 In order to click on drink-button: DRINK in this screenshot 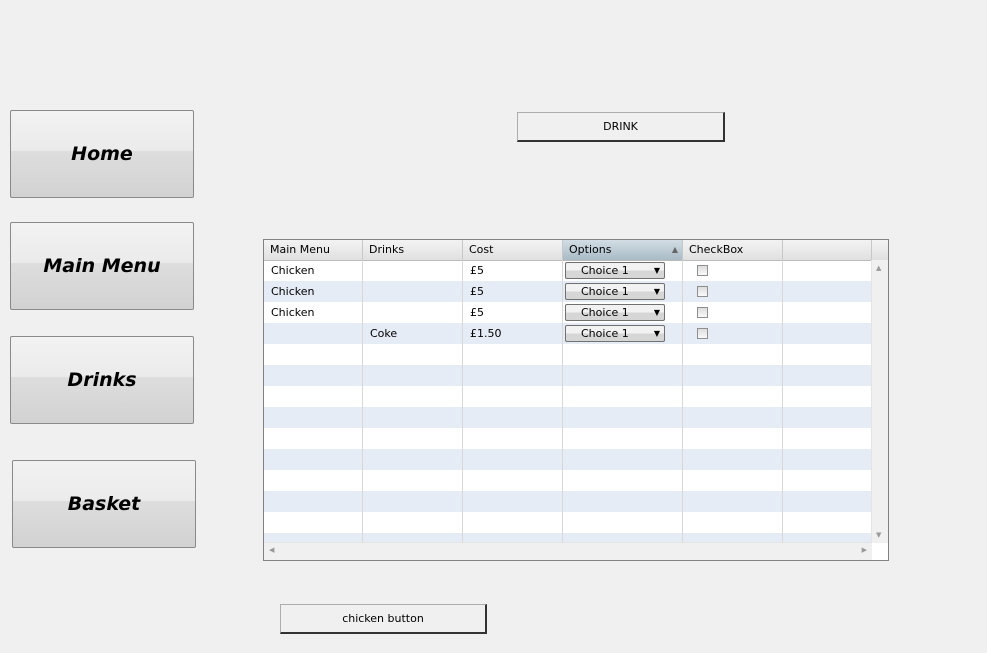, I will do `click(621, 127)`.